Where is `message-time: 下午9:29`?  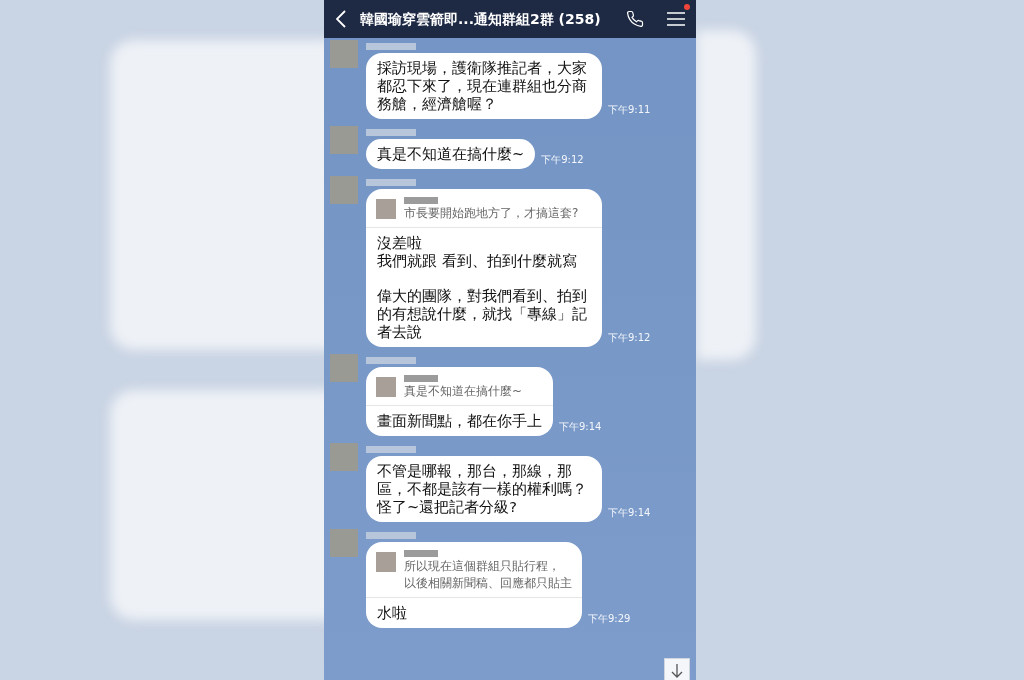
message-time: 下午9:29 is located at coordinates (609, 619).